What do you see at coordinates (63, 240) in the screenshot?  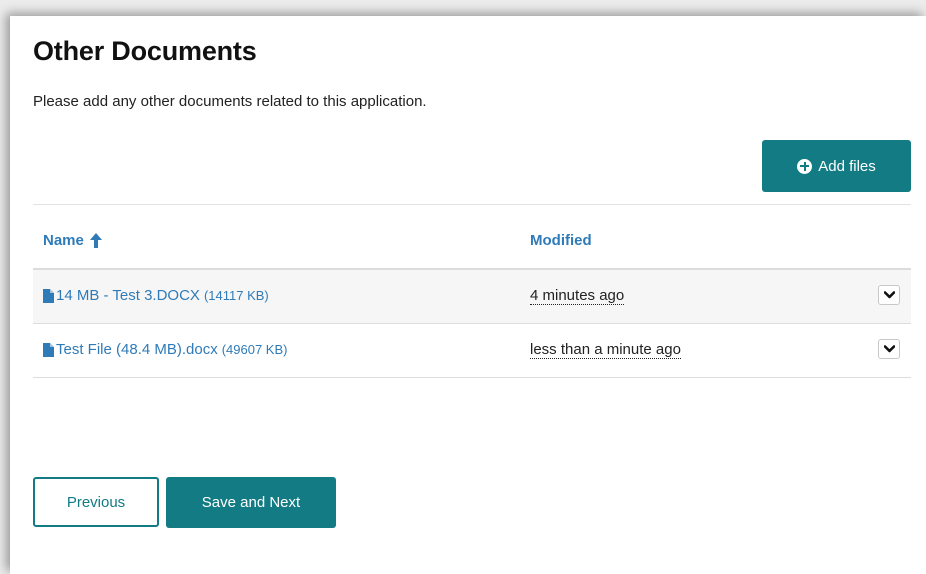 I see `column-header-name-label: Name` at bounding box center [63, 240].